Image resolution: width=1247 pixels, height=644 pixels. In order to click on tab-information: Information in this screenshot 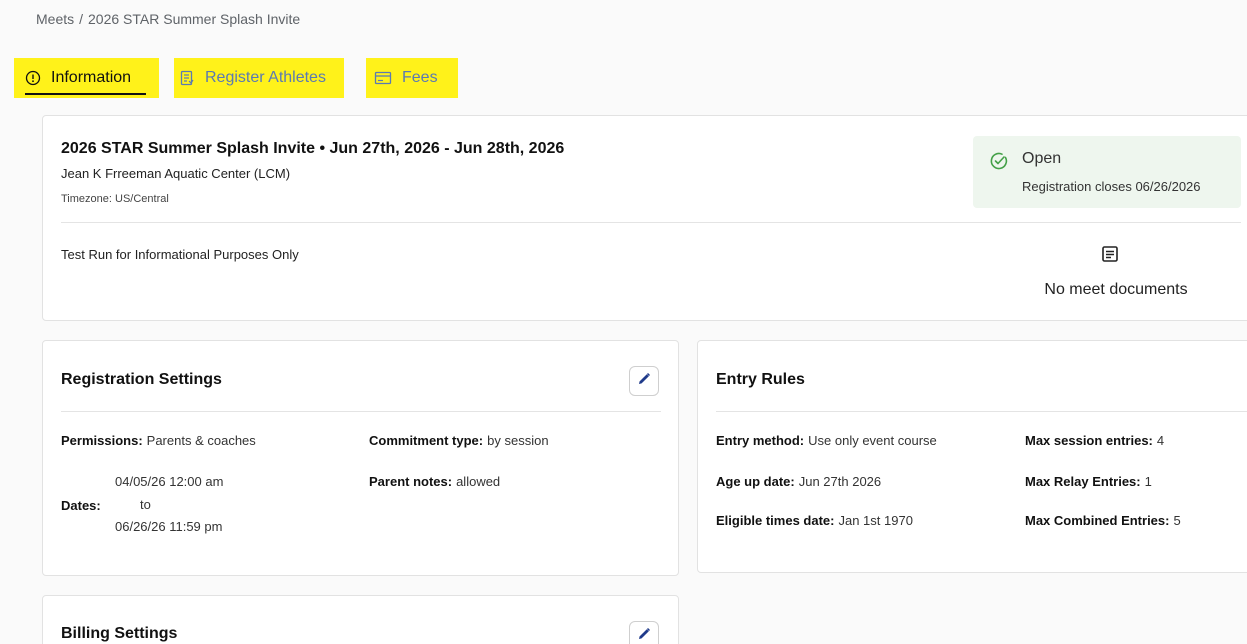, I will do `click(86, 78)`.